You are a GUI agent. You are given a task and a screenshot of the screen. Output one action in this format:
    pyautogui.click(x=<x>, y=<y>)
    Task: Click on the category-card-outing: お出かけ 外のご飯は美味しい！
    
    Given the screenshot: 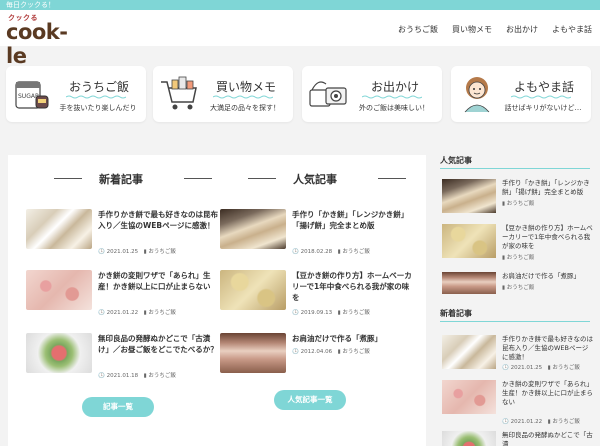 What is the action you would take?
    pyautogui.click(x=372, y=94)
    